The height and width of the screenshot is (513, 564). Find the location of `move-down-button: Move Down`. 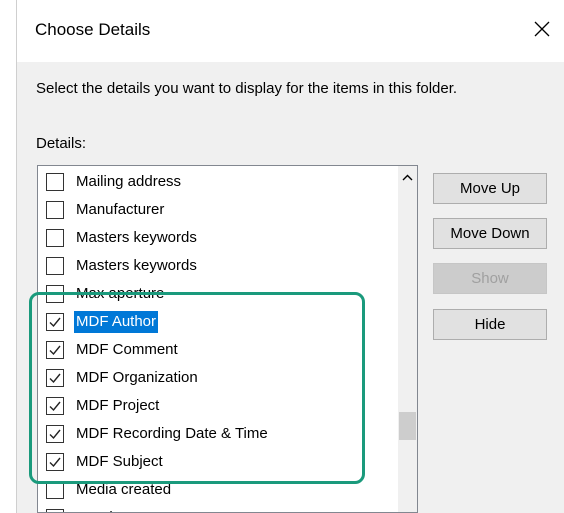

move-down-button: Move Down is located at coordinates (490, 233).